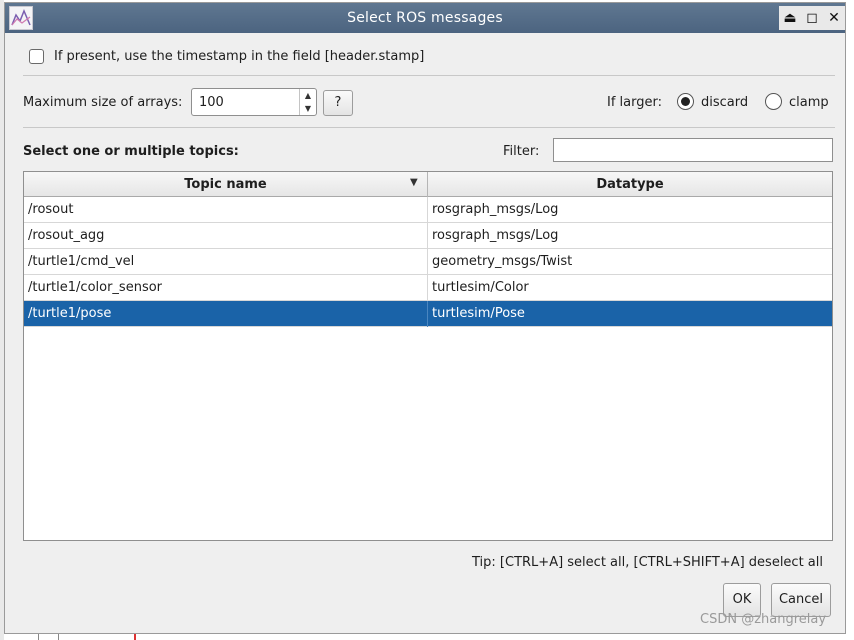 This screenshot has width=854, height=640. What do you see at coordinates (763, 619) in the screenshot?
I see `watermark: CSDN @zhangrelay` at bounding box center [763, 619].